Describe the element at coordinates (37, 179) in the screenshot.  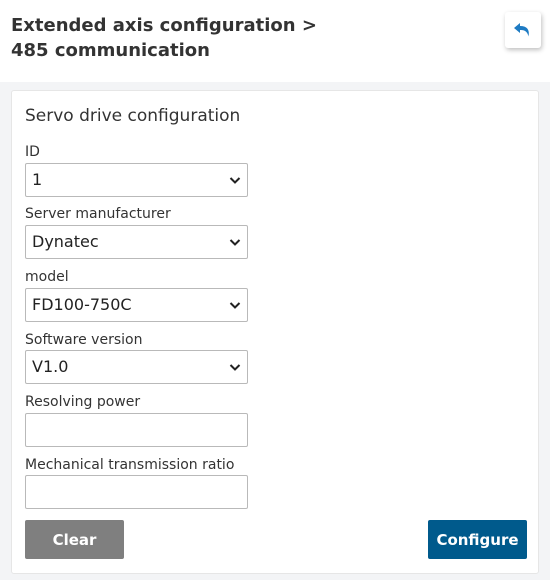
I see `id-select-value: 1` at that location.